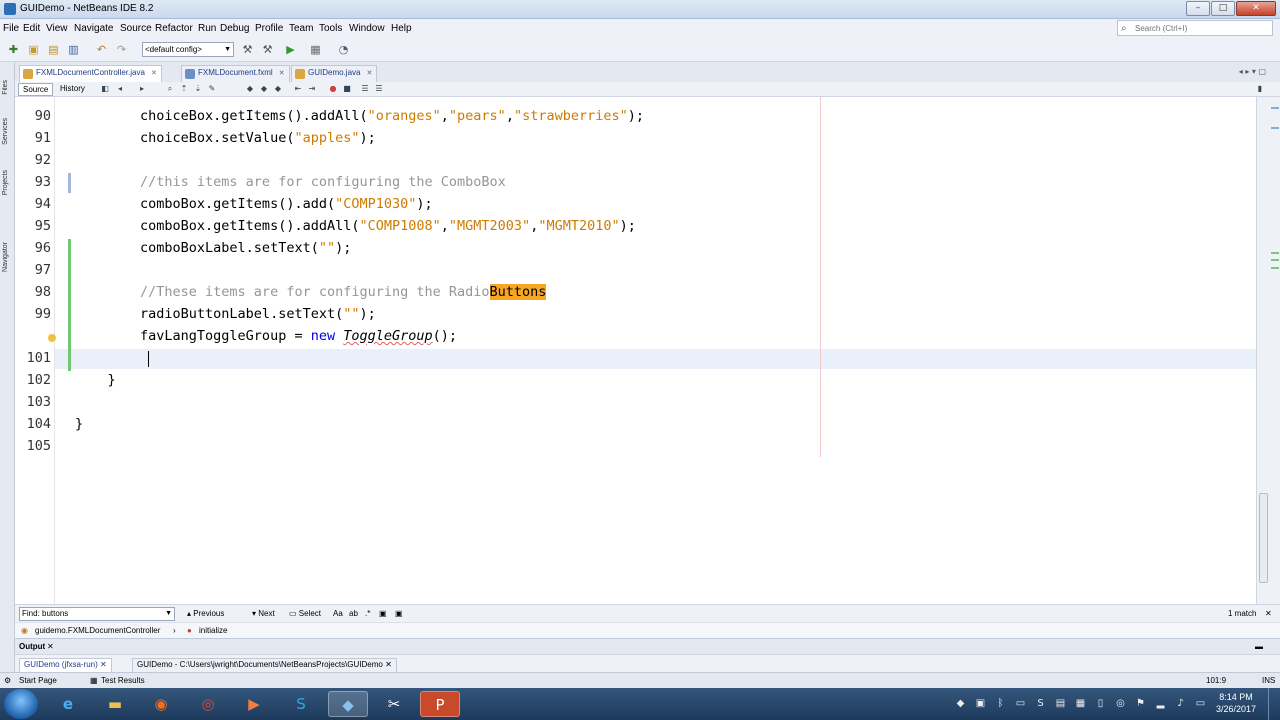 This screenshot has height=720, width=1280. Describe the element at coordinates (367, 28) in the screenshot. I see `menu-window: Window` at that location.